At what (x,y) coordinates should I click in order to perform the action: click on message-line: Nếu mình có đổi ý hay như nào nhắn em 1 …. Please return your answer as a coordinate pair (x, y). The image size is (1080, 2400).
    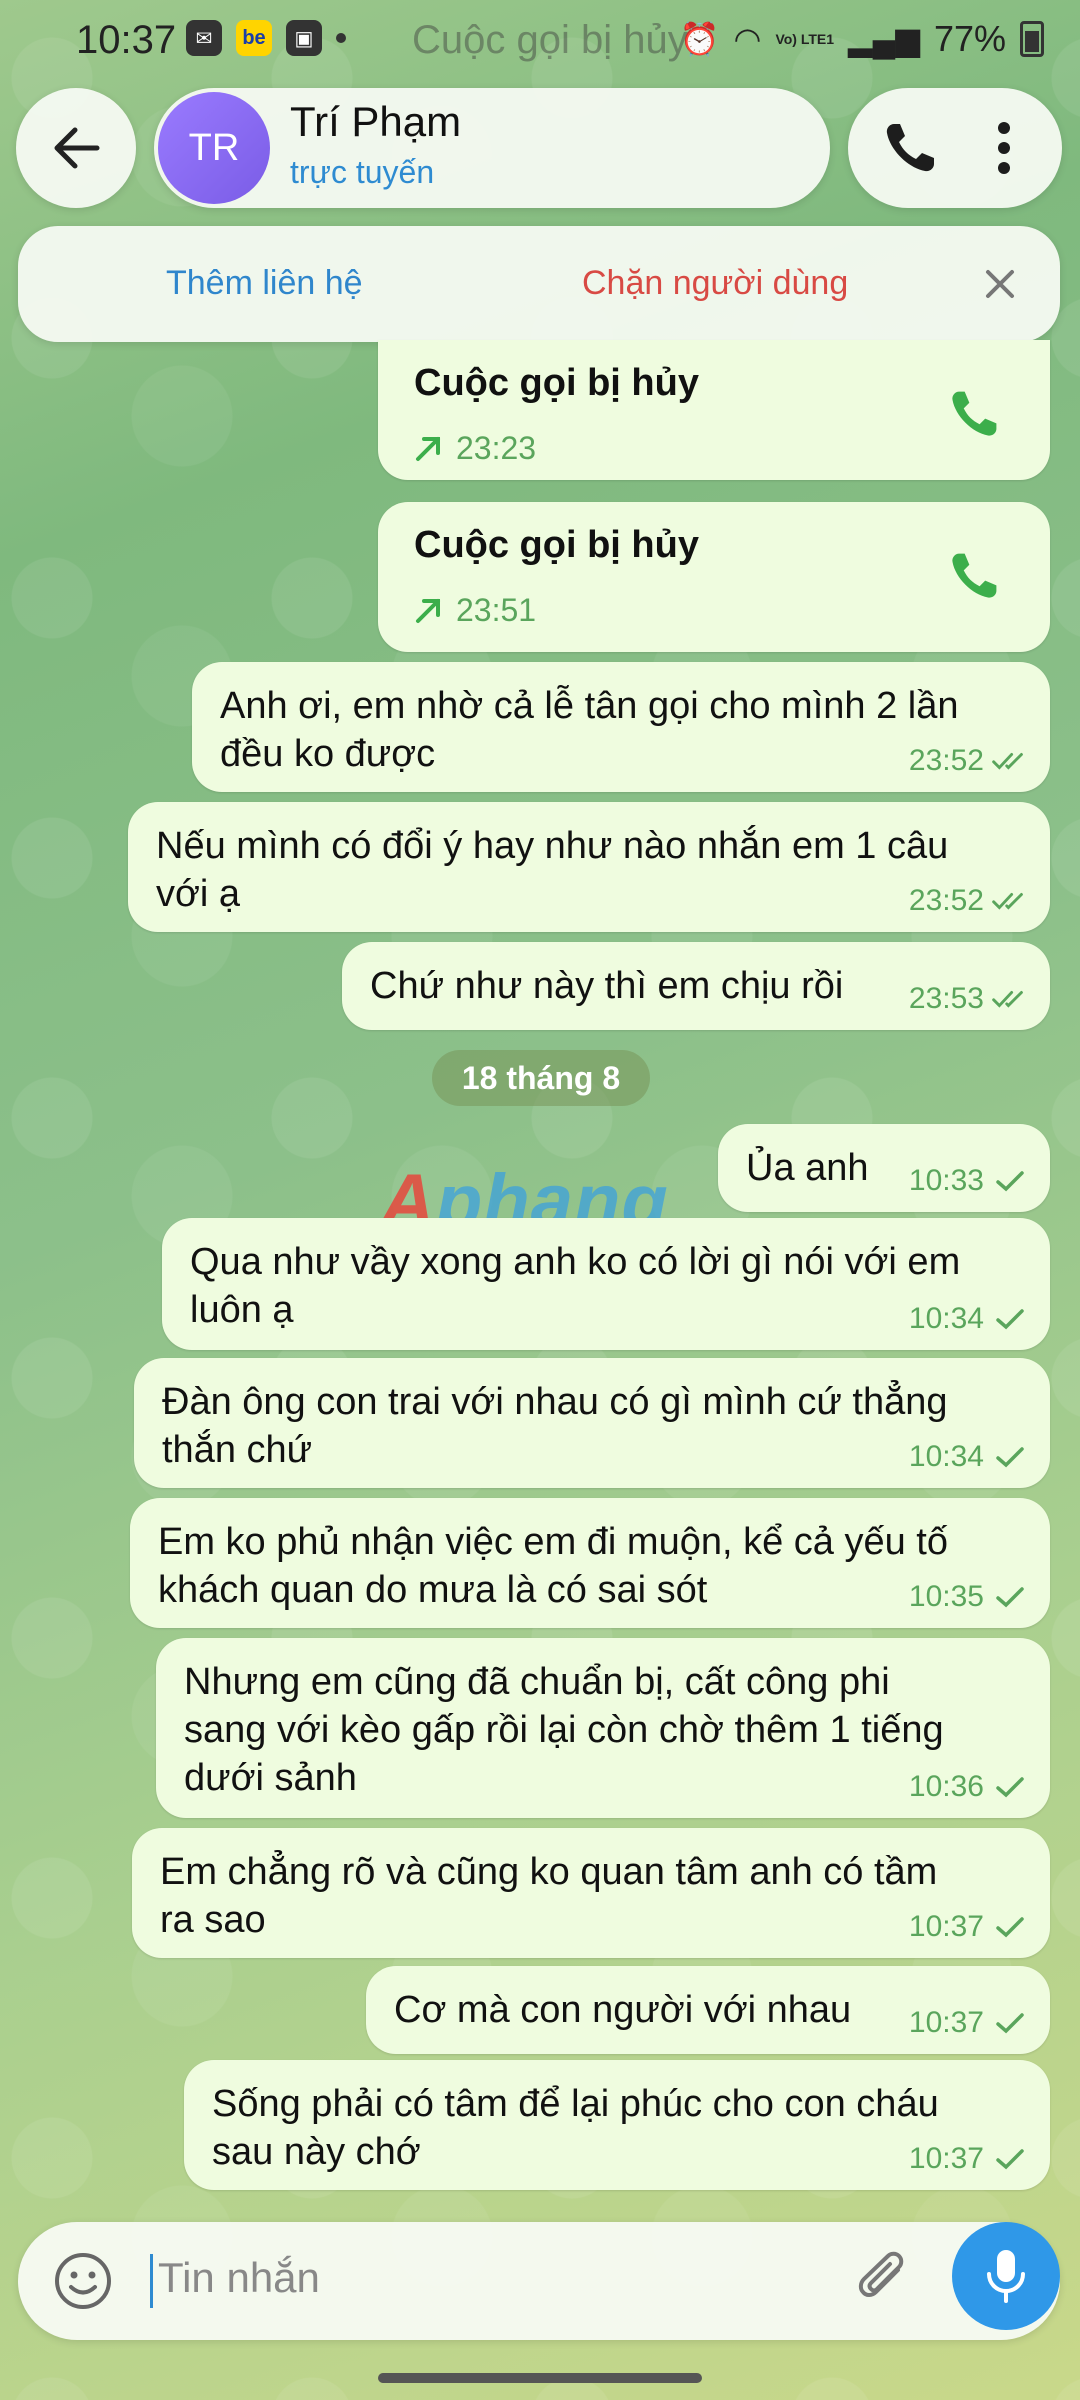
    Looking at the image, I should click on (552, 846).